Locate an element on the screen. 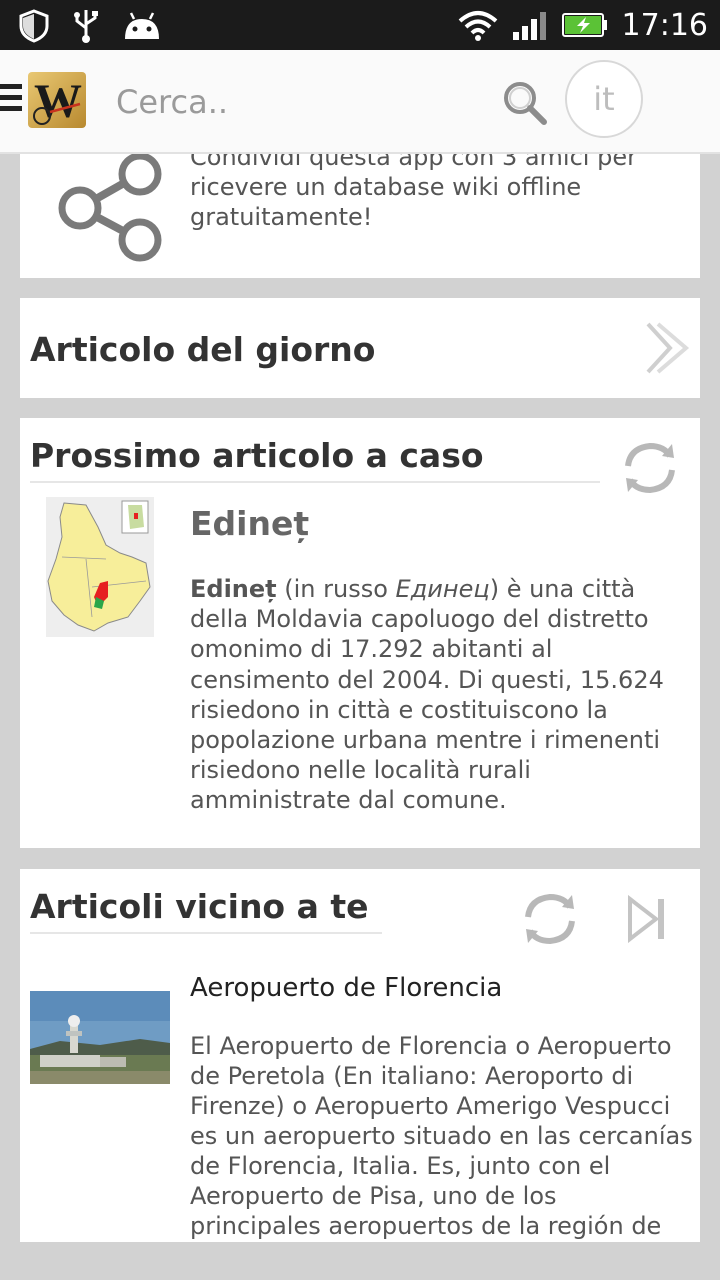 The height and width of the screenshot is (1280, 720). search-icon is located at coordinates (525, 103).